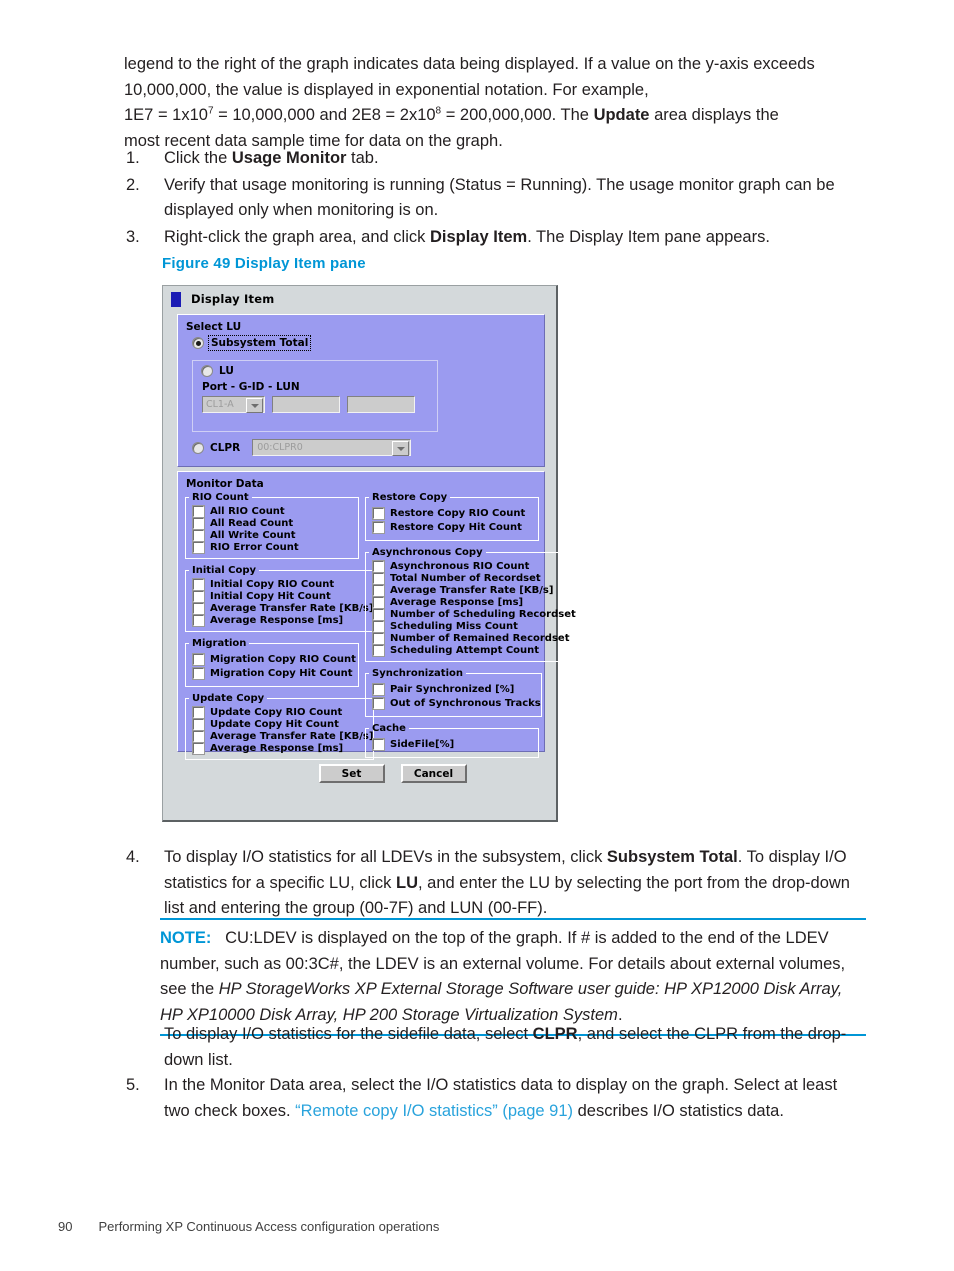  What do you see at coordinates (381, 404) in the screenshot?
I see `lun-input` at bounding box center [381, 404].